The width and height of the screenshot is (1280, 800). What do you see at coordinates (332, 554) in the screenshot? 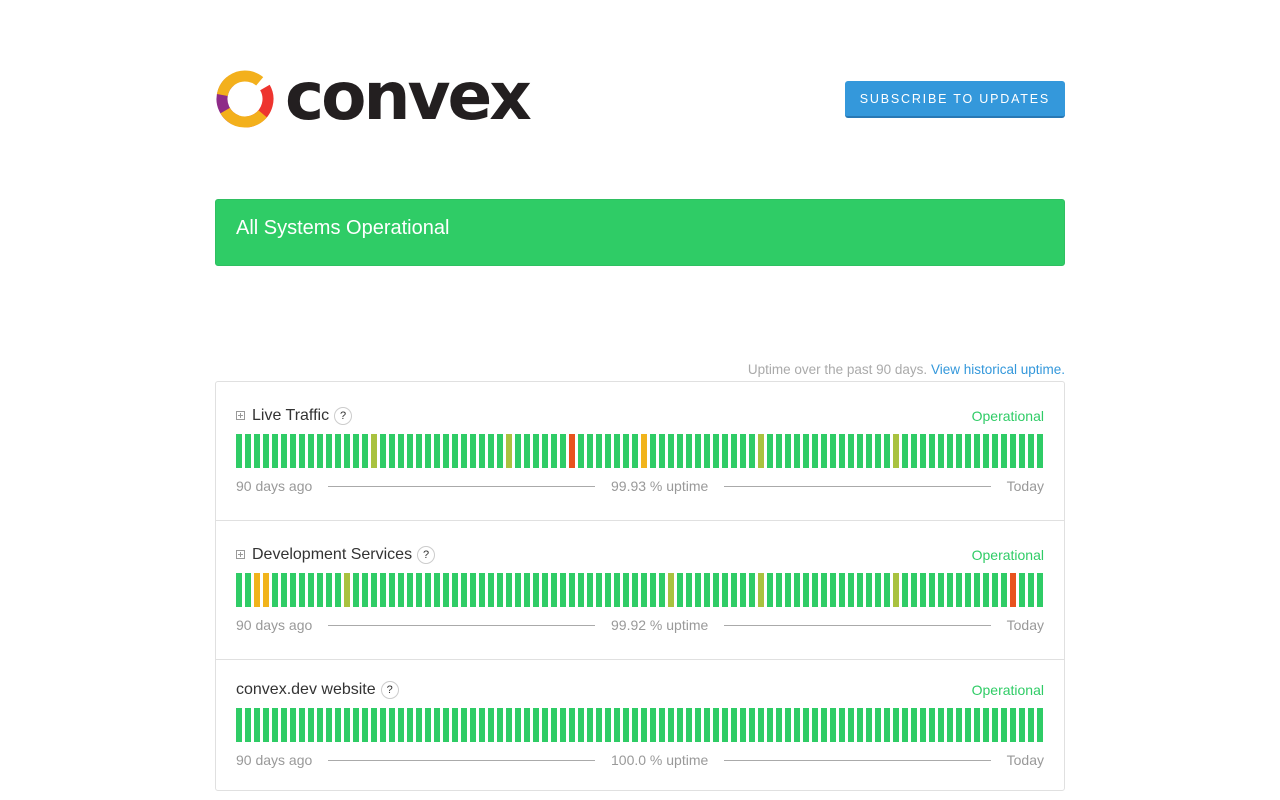
I see `component-name: Development Services` at bounding box center [332, 554].